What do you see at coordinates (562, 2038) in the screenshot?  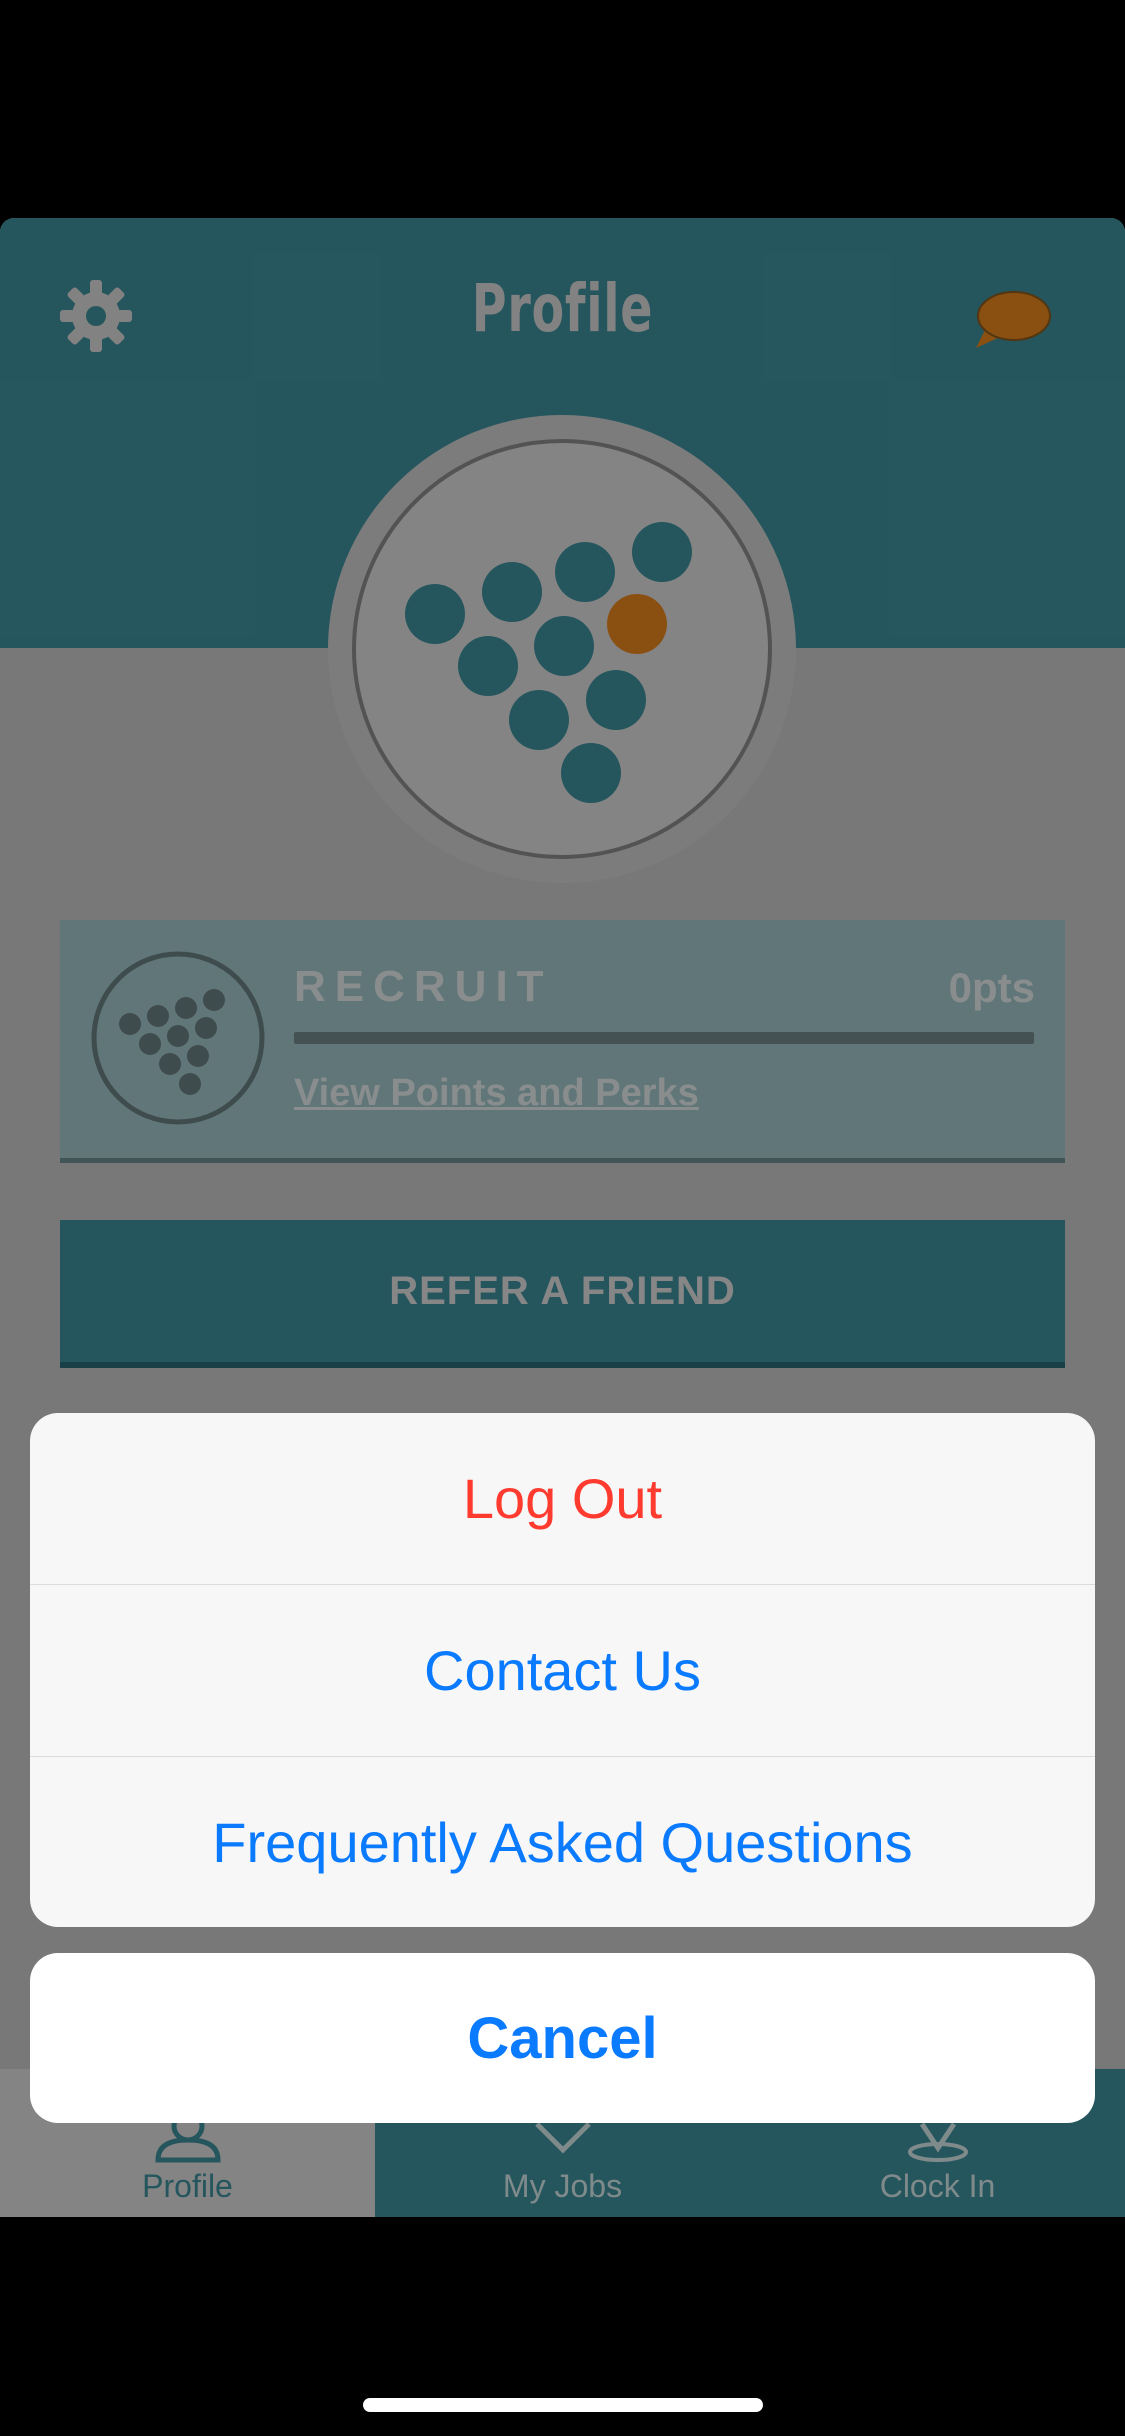 I see `cancel-button: Cancel` at bounding box center [562, 2038].